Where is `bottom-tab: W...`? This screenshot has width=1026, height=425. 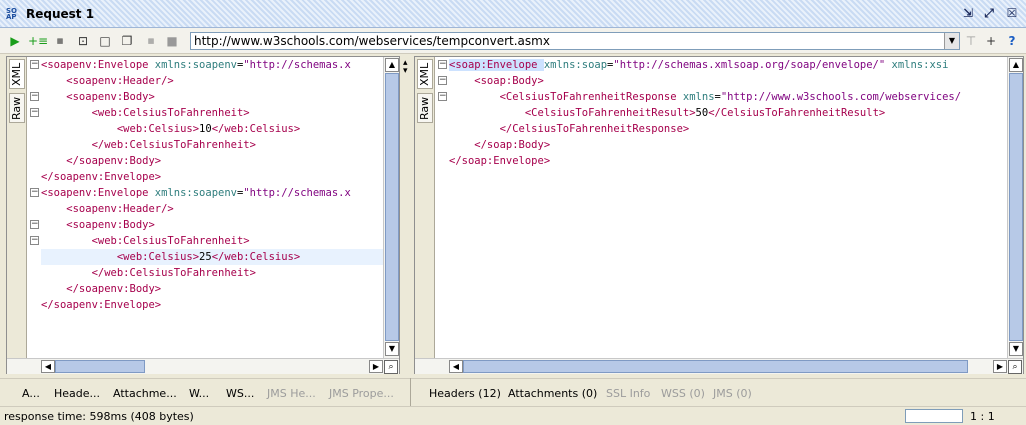
bottom-tab: W... is located at coordinates (199, 393).